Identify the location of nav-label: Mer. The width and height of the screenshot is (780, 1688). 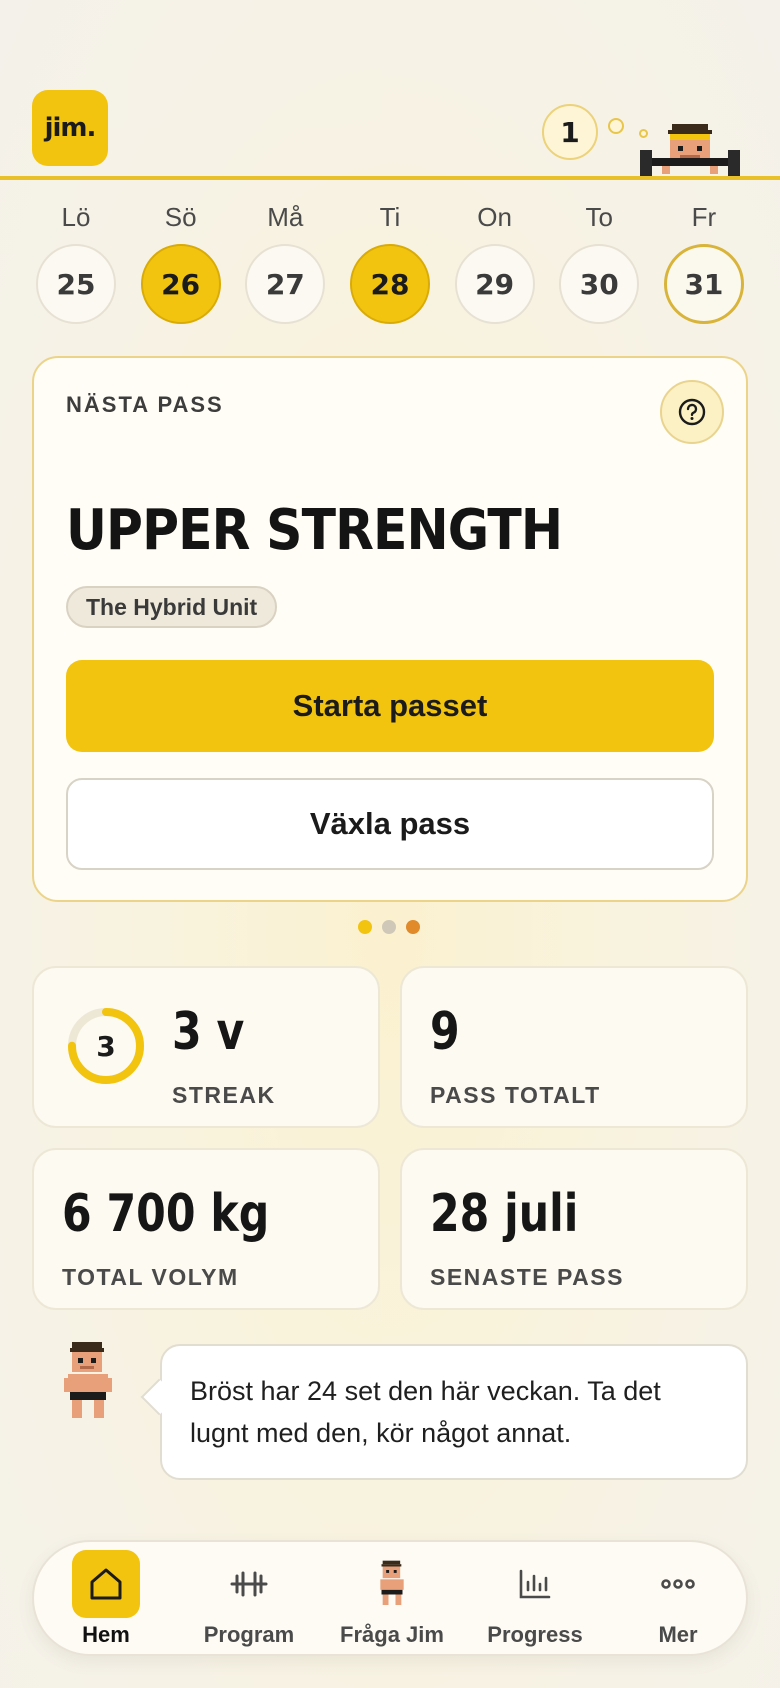
(678, 1634).